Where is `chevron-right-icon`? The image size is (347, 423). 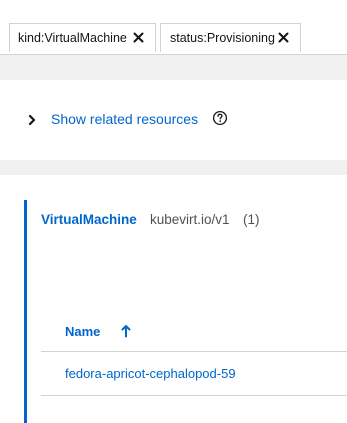 chevron-right-icon is located at coordinates (32, 119).